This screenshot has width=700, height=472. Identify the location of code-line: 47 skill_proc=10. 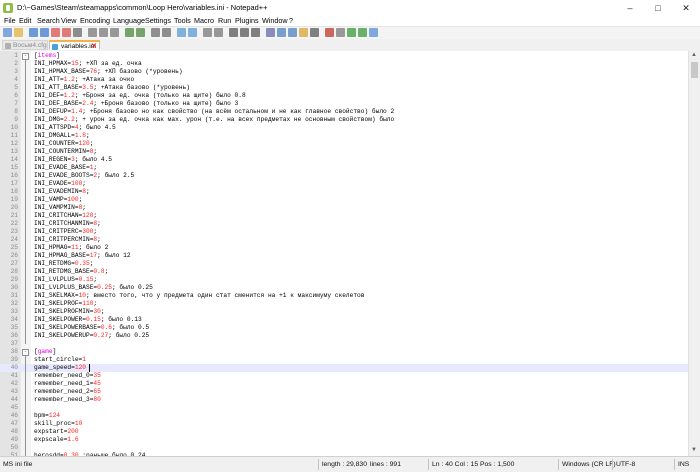
(344, 424).